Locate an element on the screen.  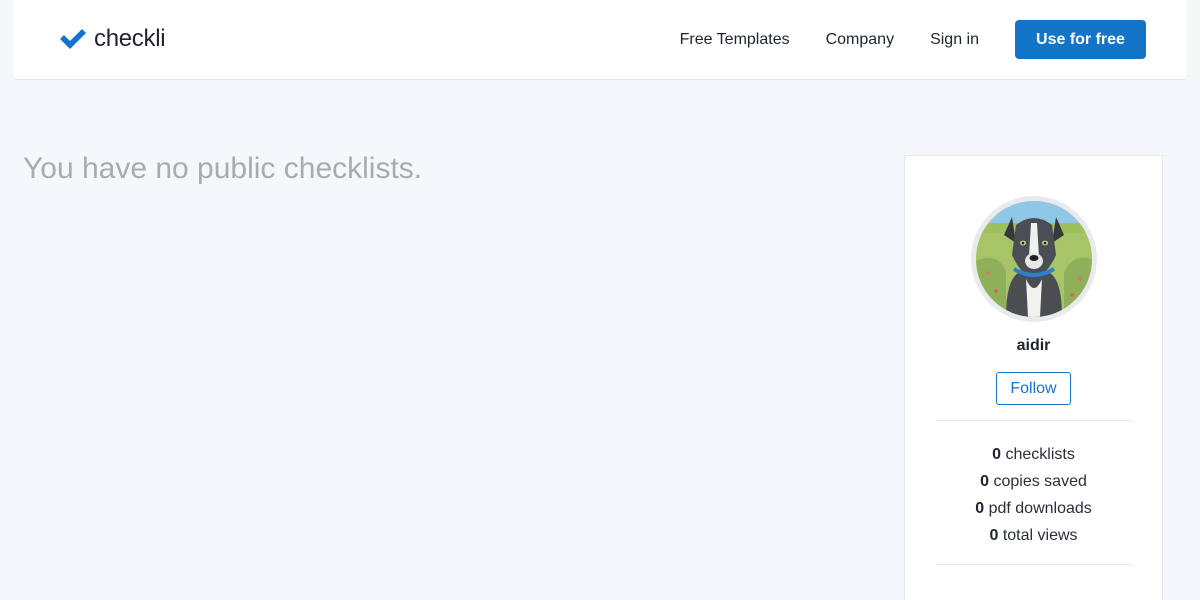
brand-name: checkli is located at coordinates (130, 38).